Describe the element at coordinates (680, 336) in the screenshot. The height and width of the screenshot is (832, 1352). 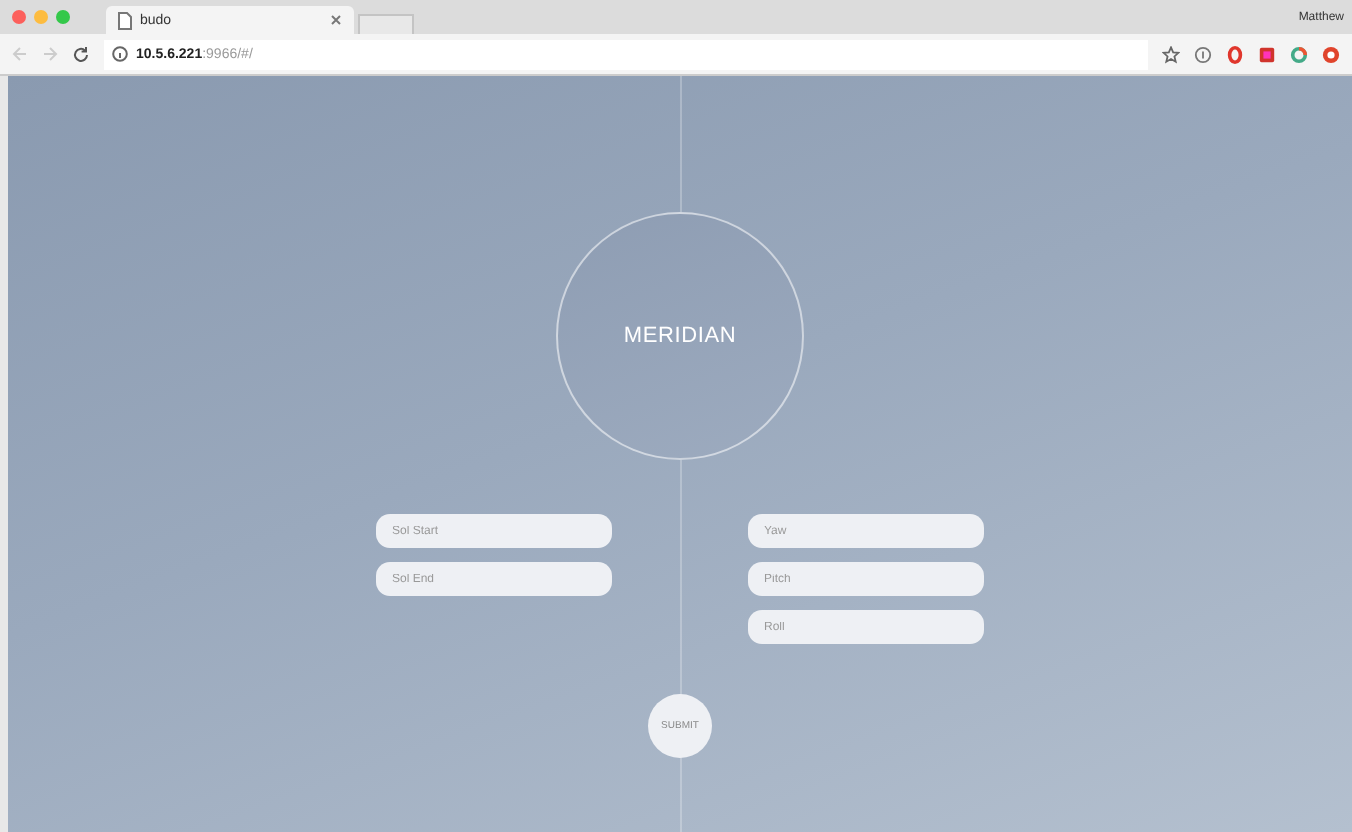
I see `app-title: MERIDIAN` at that location.